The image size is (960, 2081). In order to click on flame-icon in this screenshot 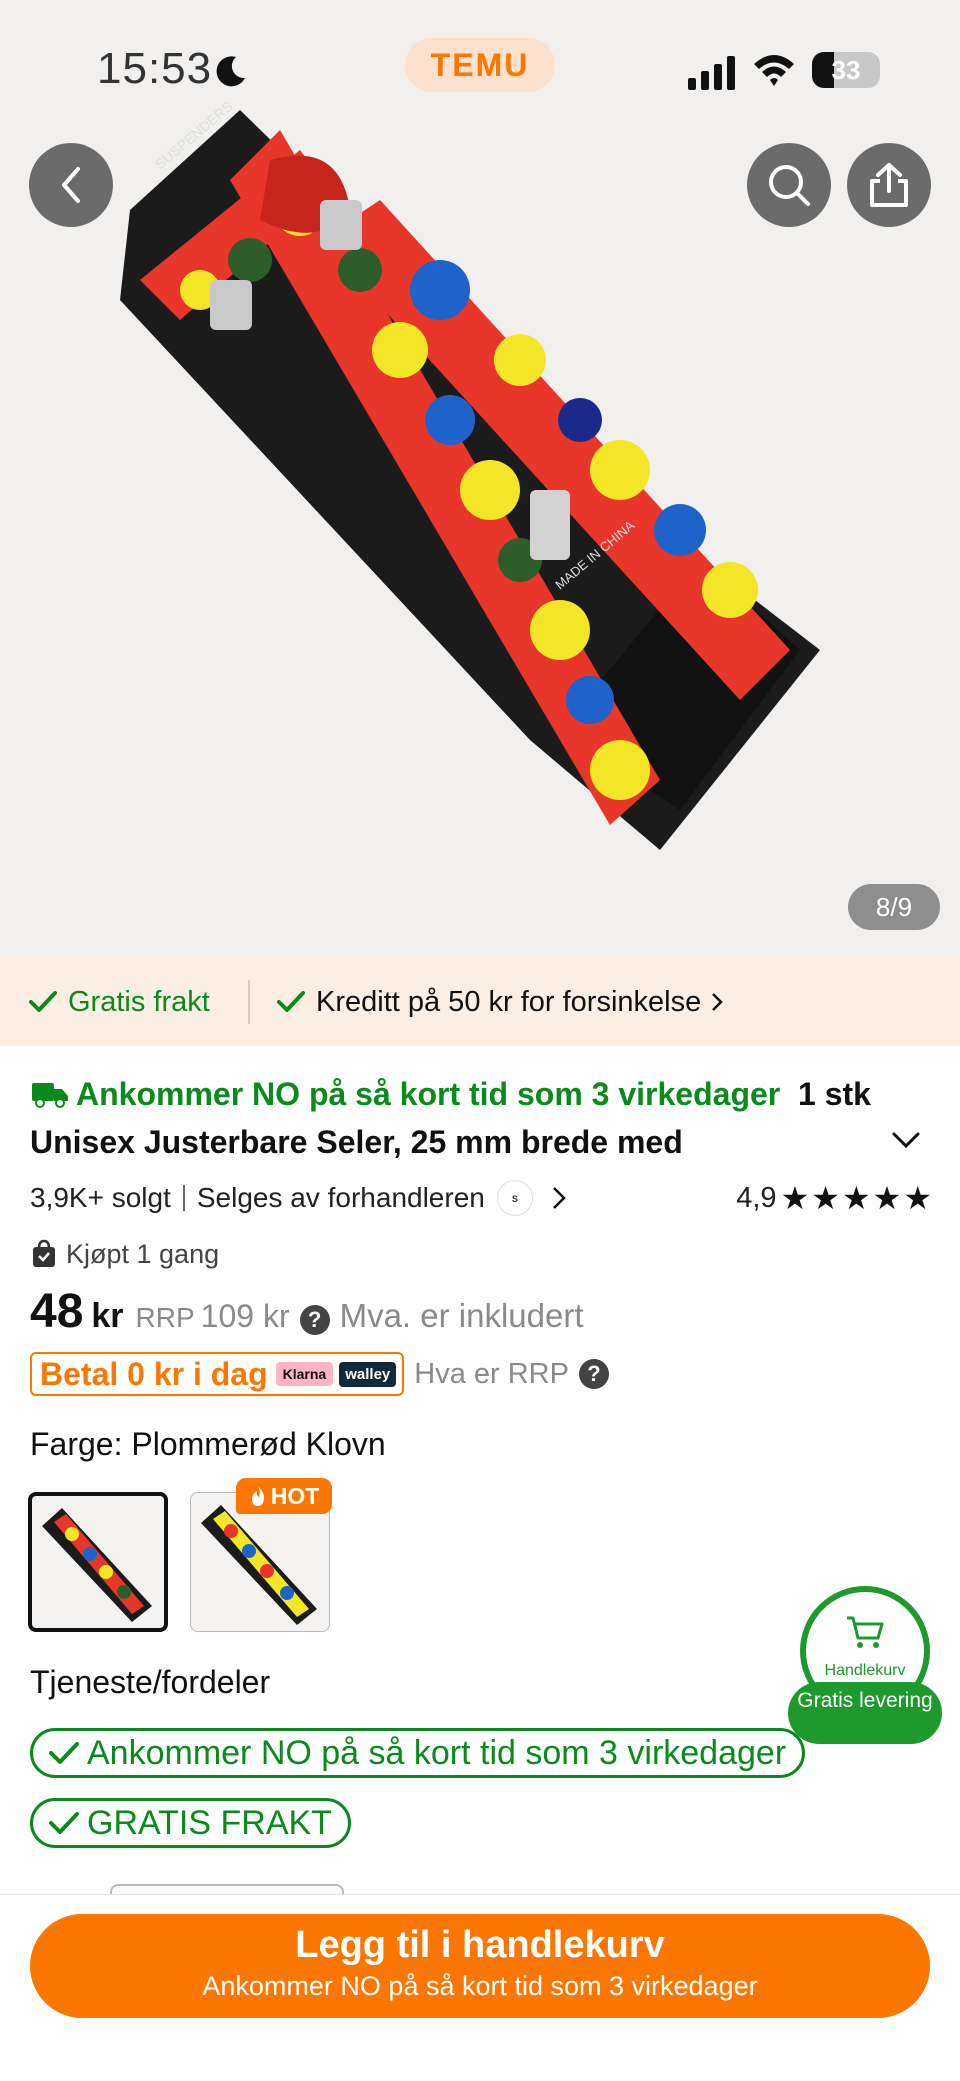, I will do `click(257, 1496)`.